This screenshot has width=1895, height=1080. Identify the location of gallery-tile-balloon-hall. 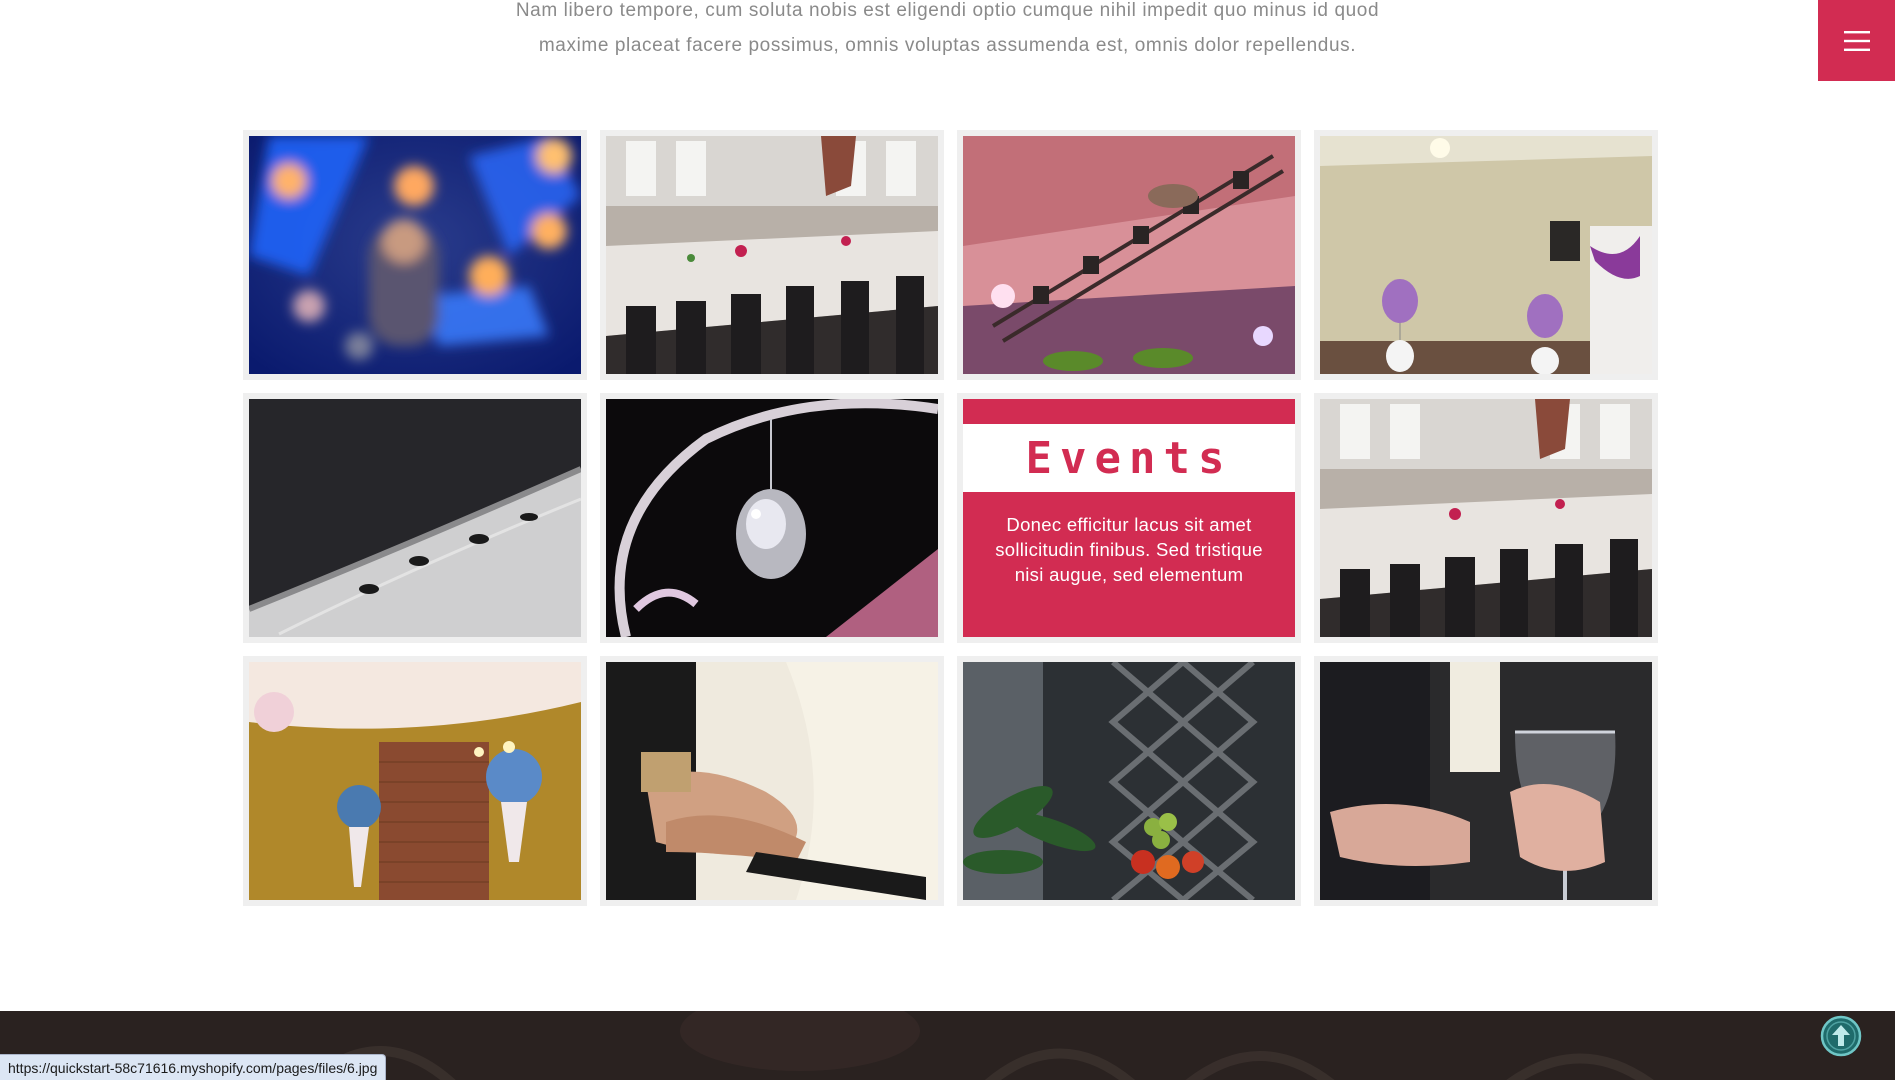
(1486, 255).